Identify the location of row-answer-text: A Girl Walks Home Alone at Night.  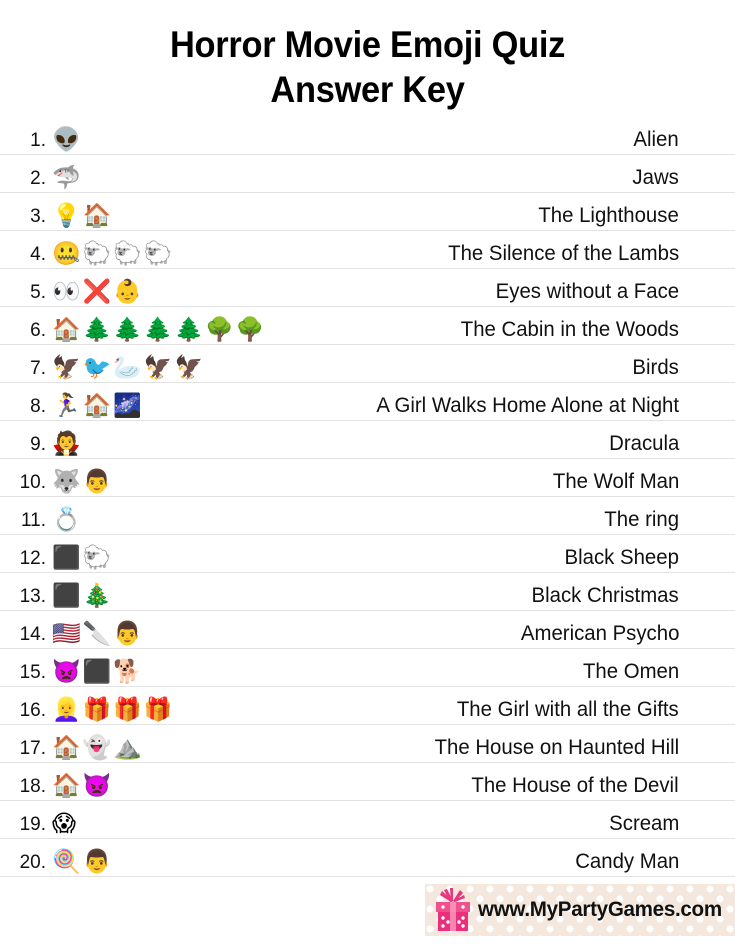
(527, 405).